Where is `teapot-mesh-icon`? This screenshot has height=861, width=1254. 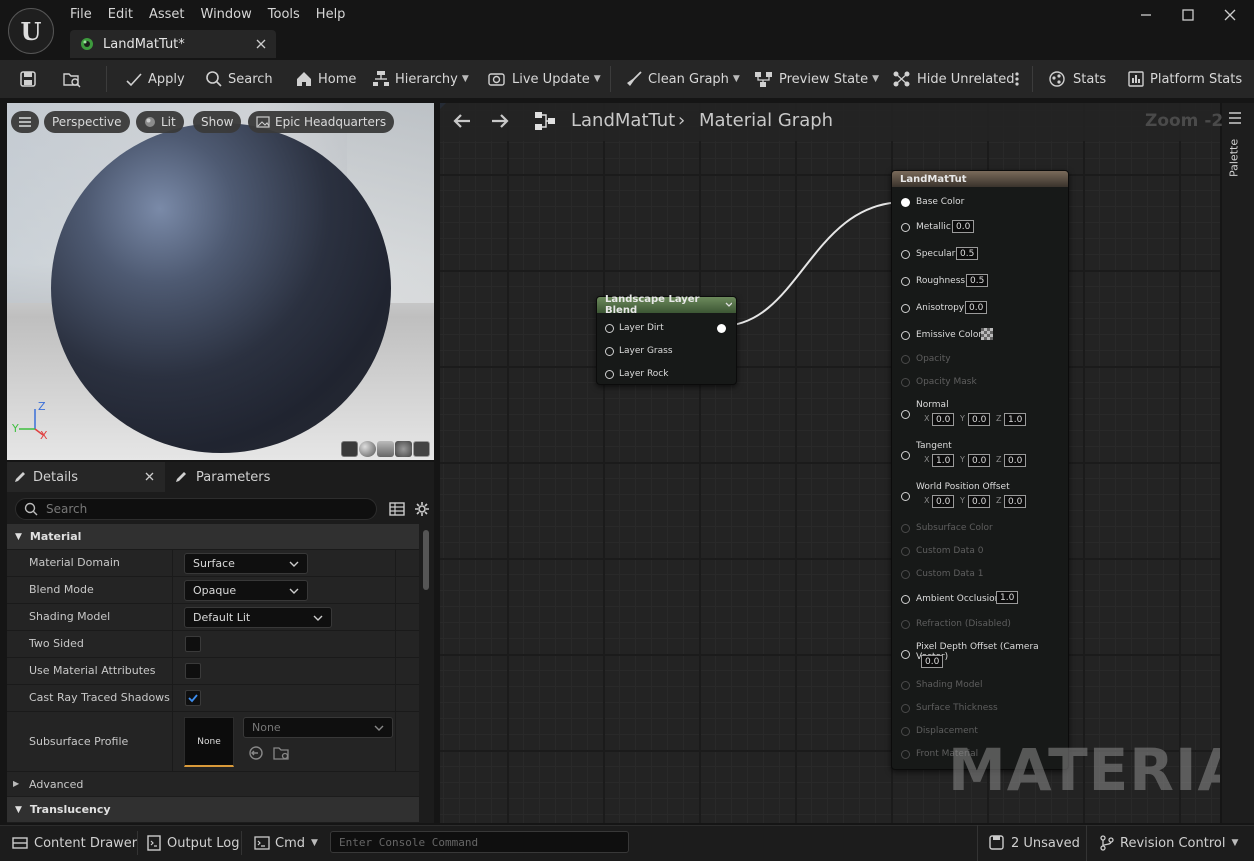 teapot-mesh-icon is located at coordinates (421, 449).